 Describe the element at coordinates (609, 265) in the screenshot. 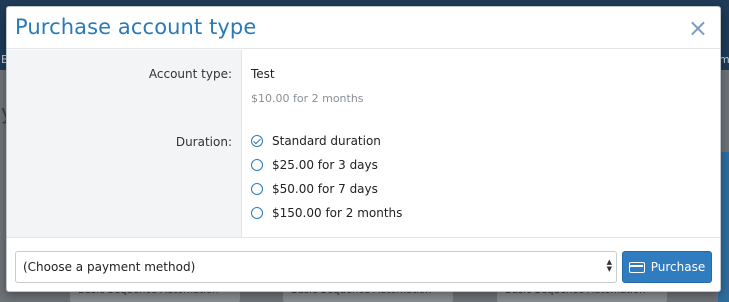

I see `select-arrows-icon: ▲ ▼` at that location.